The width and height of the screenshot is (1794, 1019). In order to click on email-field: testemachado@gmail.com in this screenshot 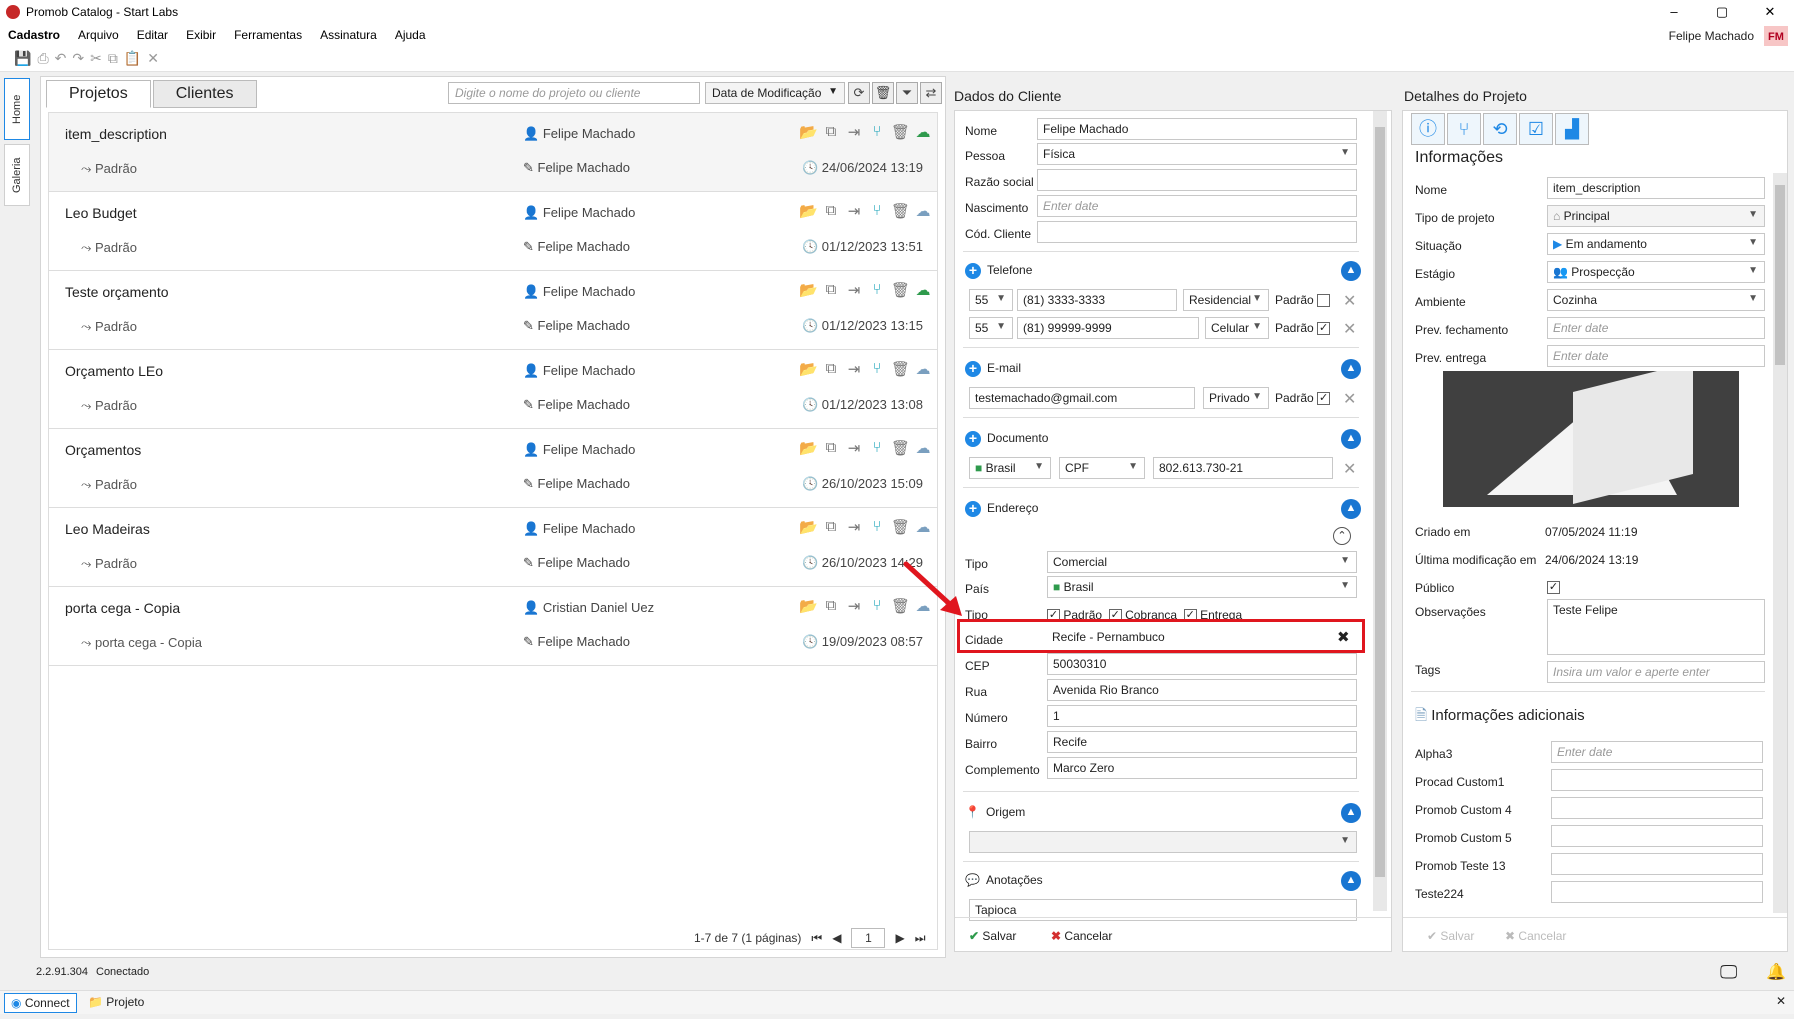, I will do `click(1082, 398)`.